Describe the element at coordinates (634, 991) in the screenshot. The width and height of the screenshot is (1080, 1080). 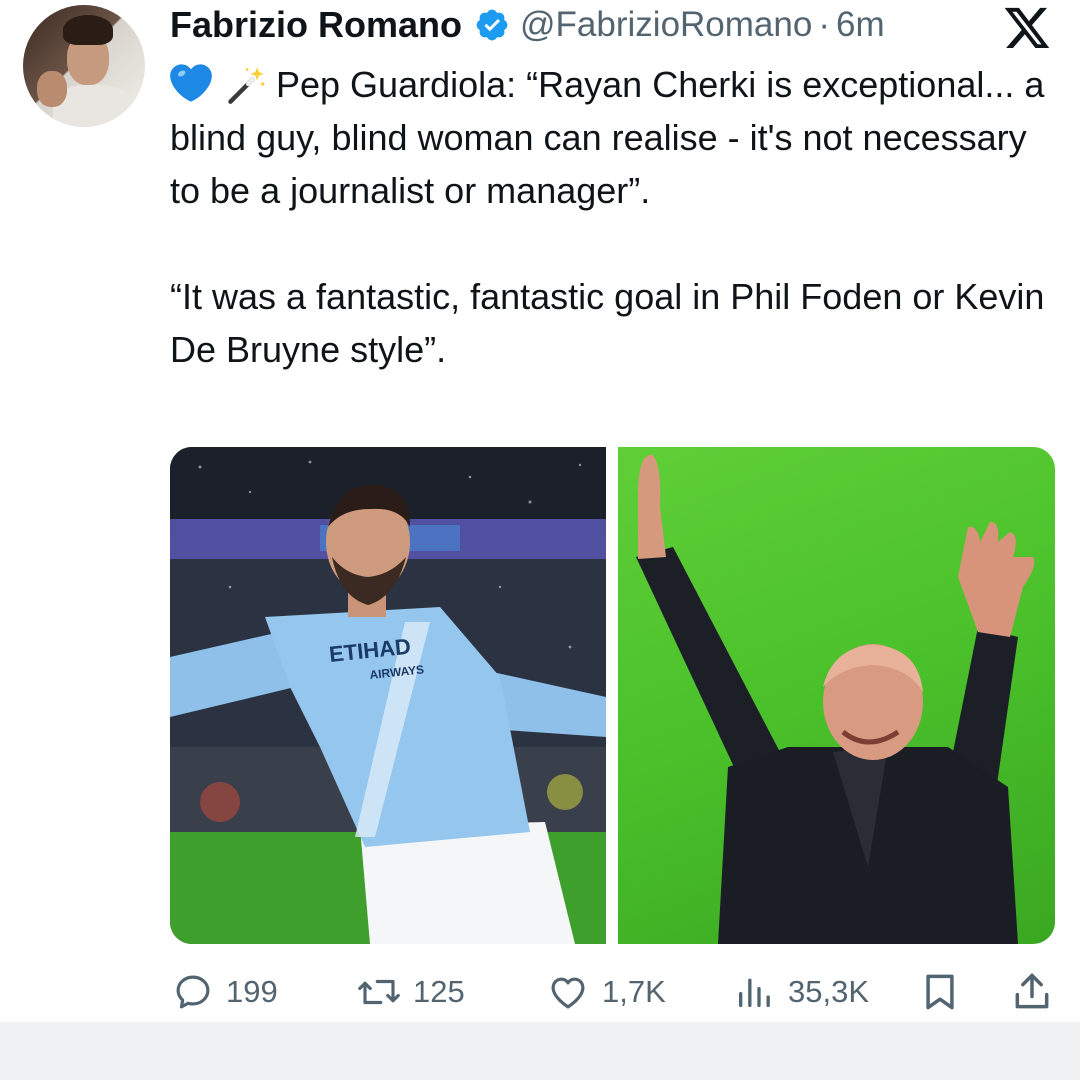
I see `like-count: 1,7K` at that location.